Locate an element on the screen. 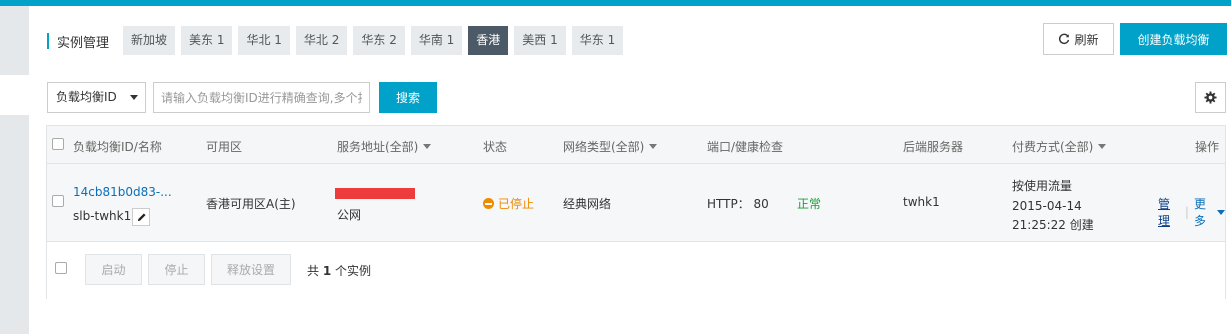 Image resolution: width=1231 pixels, height=334 pixels. gear-icon is located at coordinates (1210, 97).